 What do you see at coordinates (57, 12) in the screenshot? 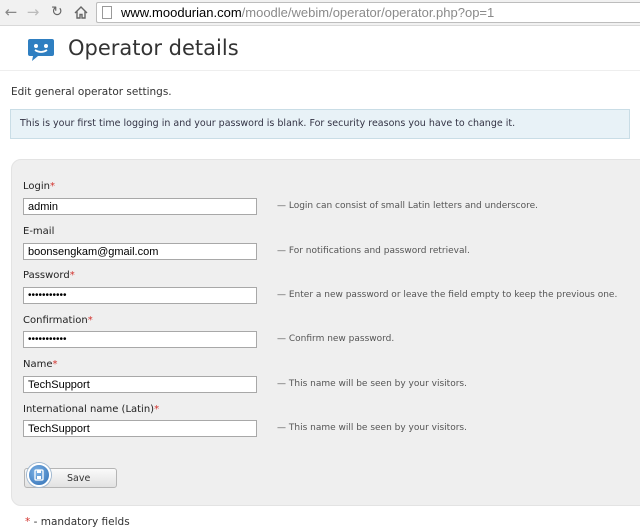
I see `reload-icon: ↻` at bounding box center [57, 12].